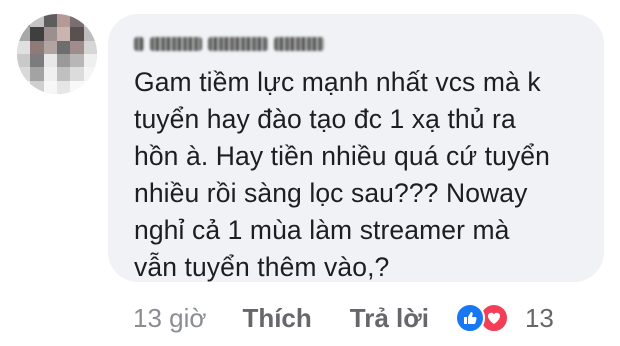  What do you see at coordinates (169, 318) in the screenshot?
I see `comment-time: 13 giờ` at bounding box center [169, 318].